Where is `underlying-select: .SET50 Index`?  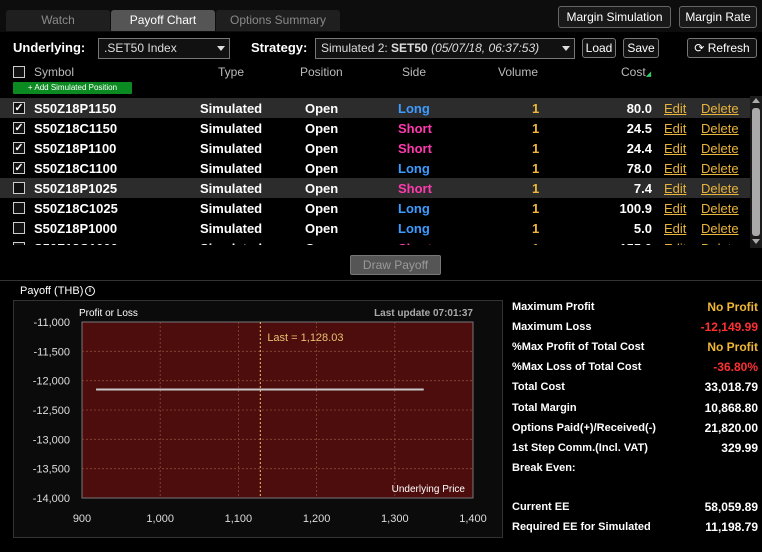 underlying-select: .SET50 Index is located at coordinates (164, 48).